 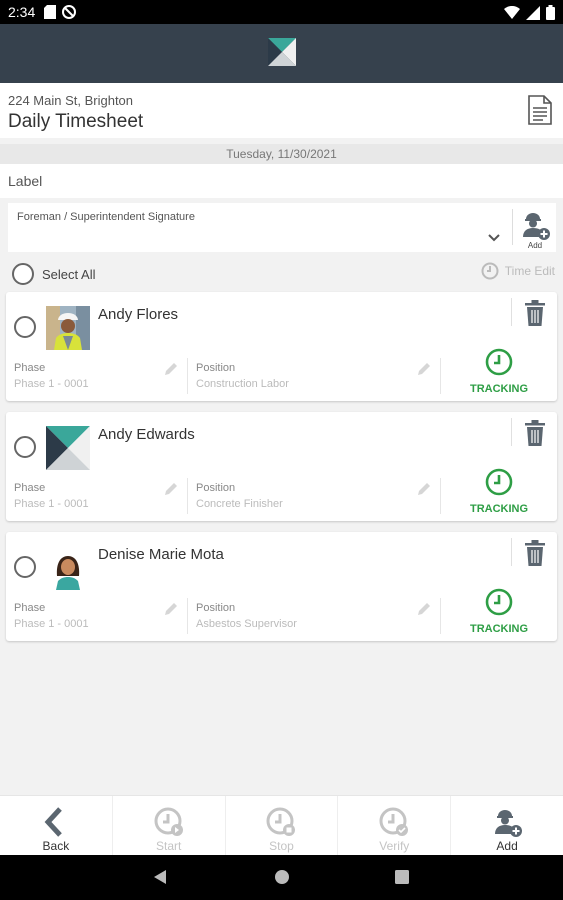 I want to click on stop-button: Stop, so click(x=282, y=825).